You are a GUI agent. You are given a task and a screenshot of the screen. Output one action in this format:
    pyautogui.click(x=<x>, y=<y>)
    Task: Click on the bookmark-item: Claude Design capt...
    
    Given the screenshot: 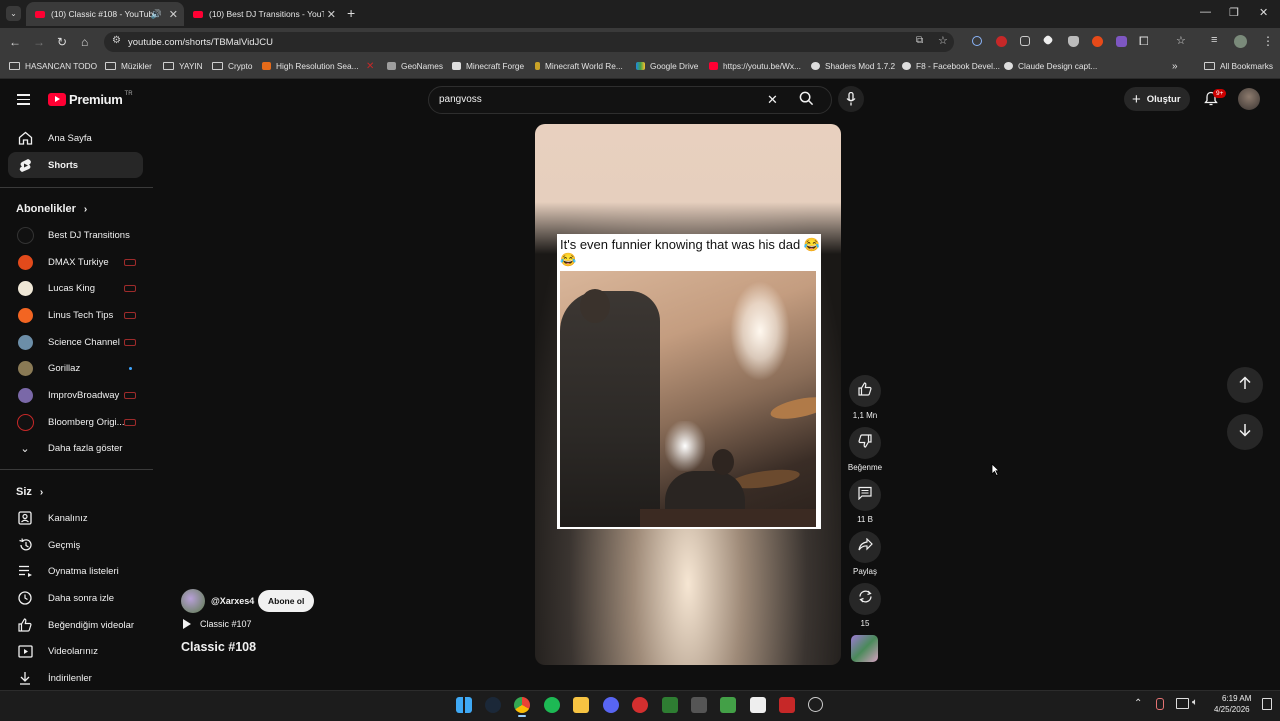 What is the action you would take?
    pyautogui.click(x=1050, y=66)
    